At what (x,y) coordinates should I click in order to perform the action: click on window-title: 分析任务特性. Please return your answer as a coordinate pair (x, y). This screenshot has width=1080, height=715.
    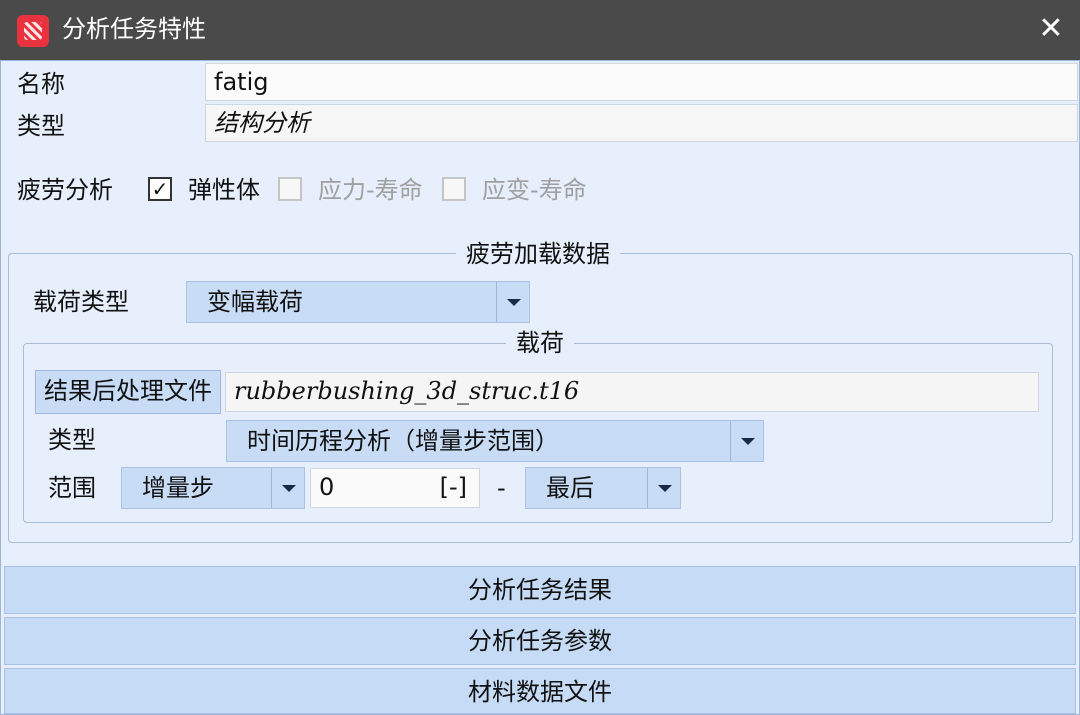
    Looking at the image, I should click on (134, 29).